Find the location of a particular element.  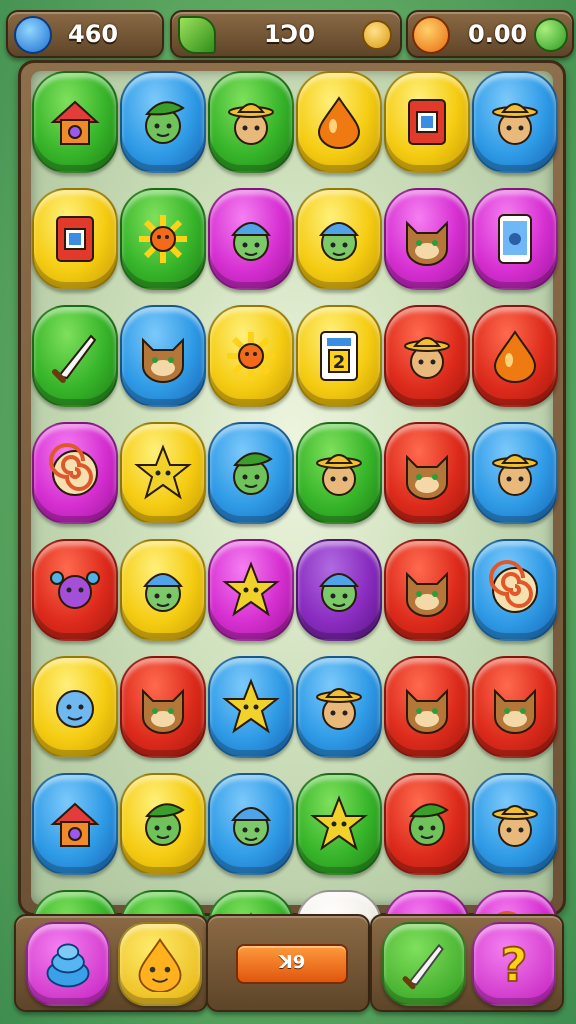

tile-pink-swirl is located at coordinates (75, 473).